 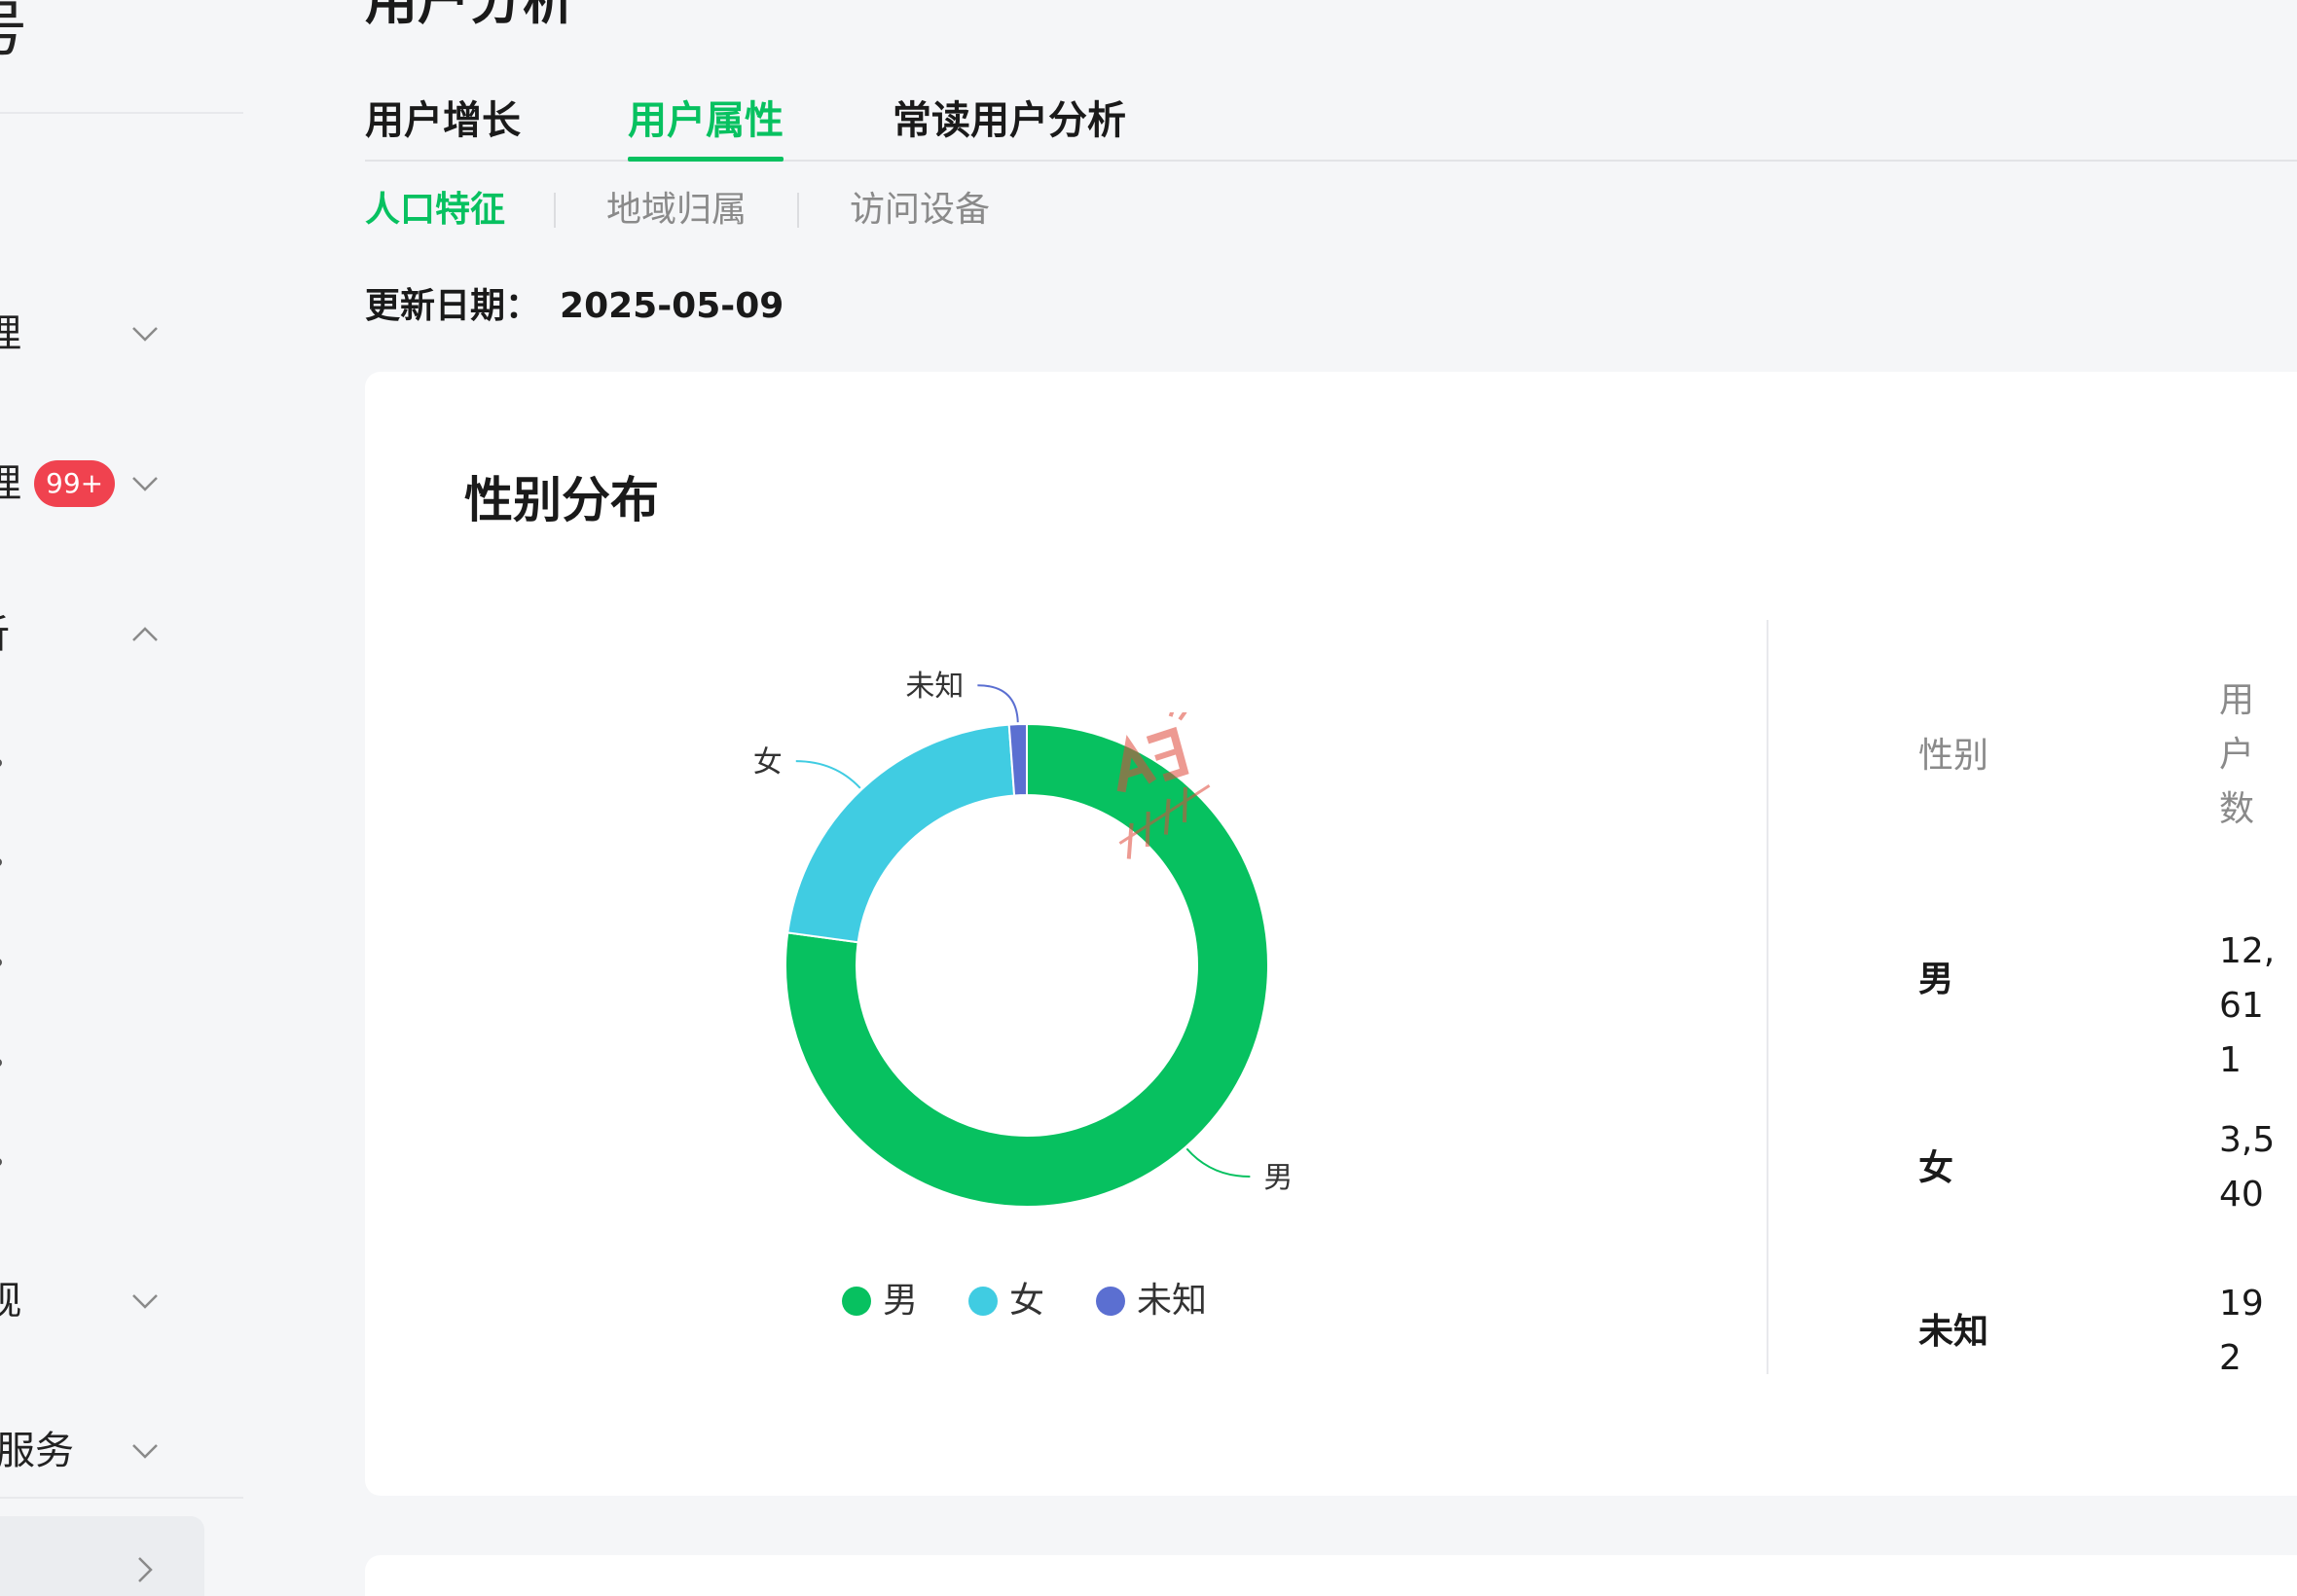 I want to click on gender-donut-chart: 男 女 未知, so click(x=1023, y=939).